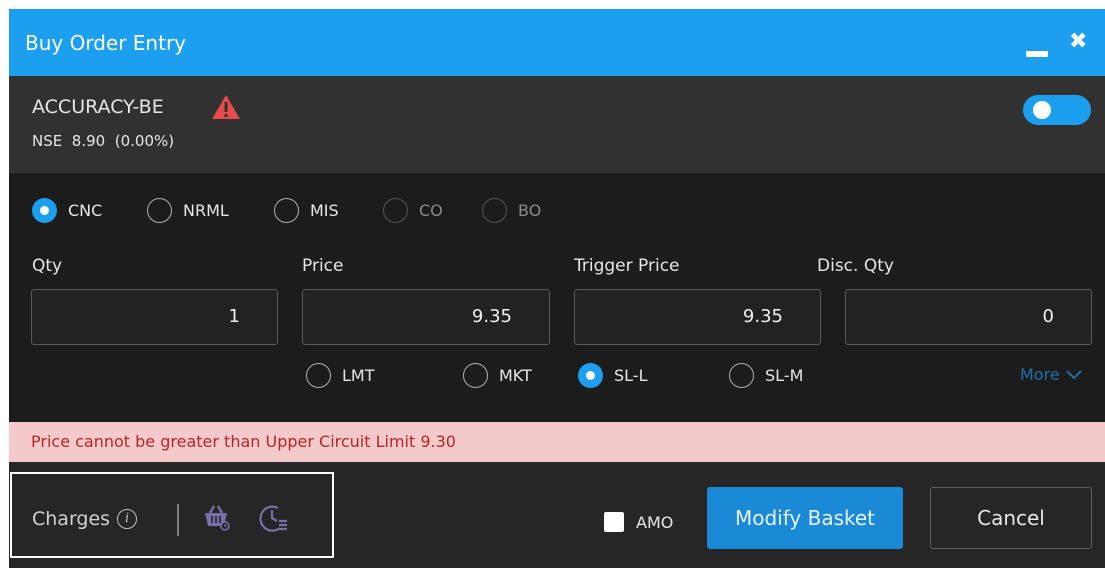 The height and width of the screenshot is (568, 1105). Describe the element at coordinates (627, 266) in the screenshot. I see `trigger-price-label: Trigger Price` at that location.